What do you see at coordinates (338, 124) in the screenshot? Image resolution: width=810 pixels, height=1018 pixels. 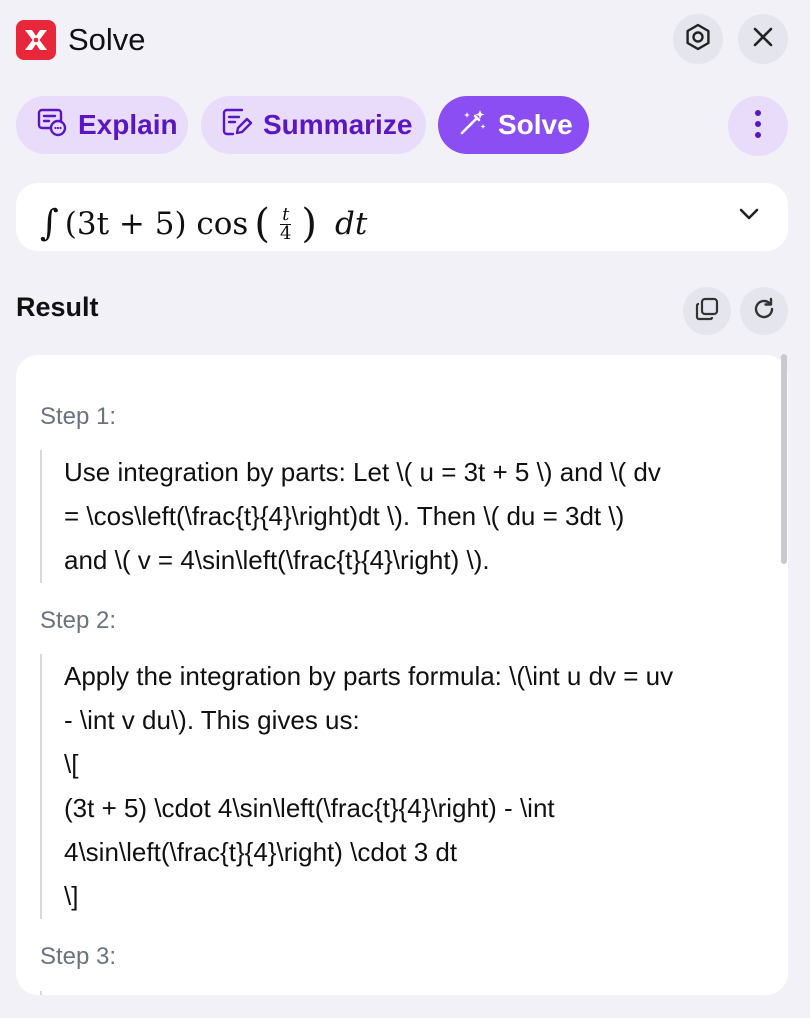 I see `summarize-label: Summarize` at bounding box center [338, 124].